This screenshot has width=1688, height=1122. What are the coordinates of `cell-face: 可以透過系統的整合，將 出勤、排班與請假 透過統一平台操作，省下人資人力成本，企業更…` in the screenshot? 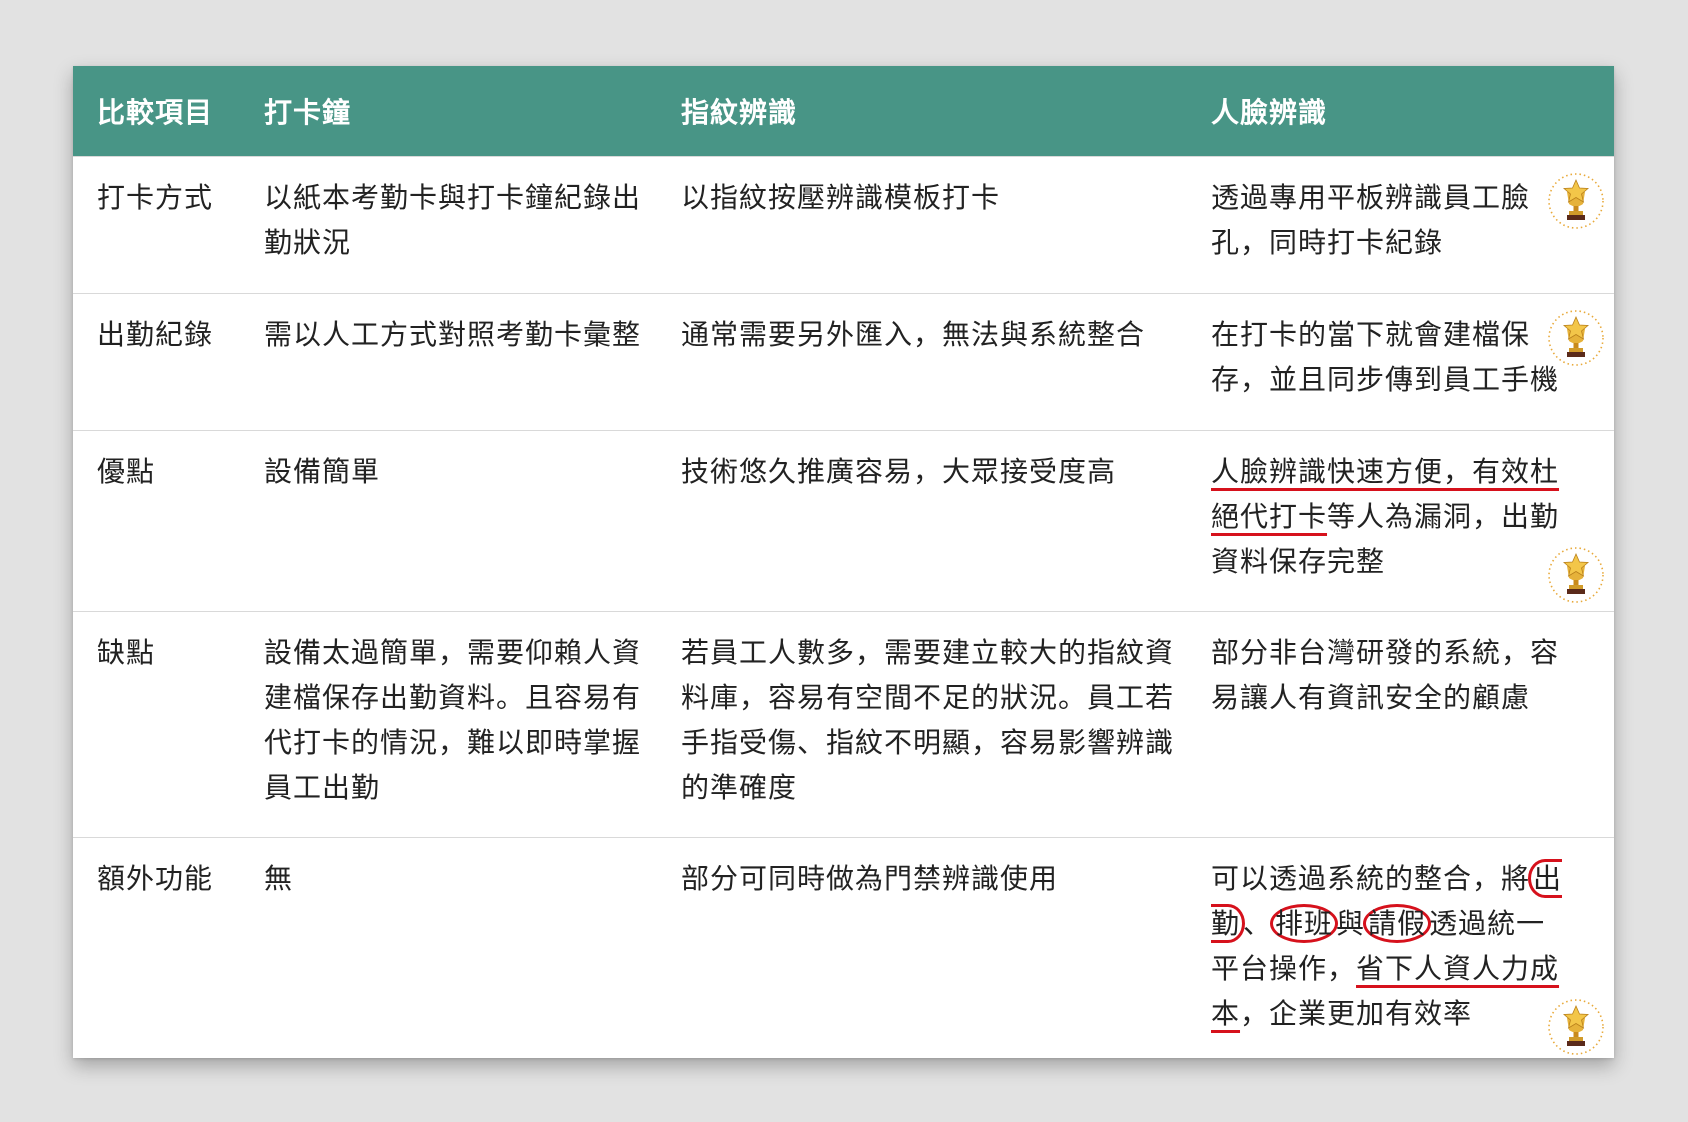 It's located at (1400, 947).